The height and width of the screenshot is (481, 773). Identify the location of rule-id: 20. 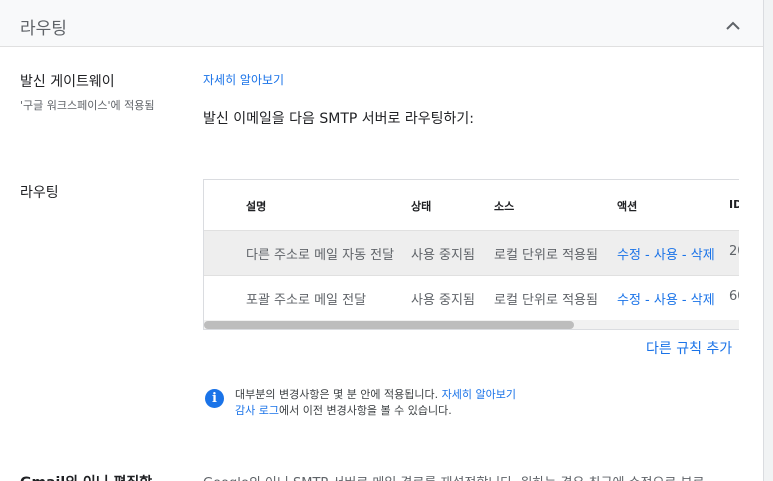
(734, 251).